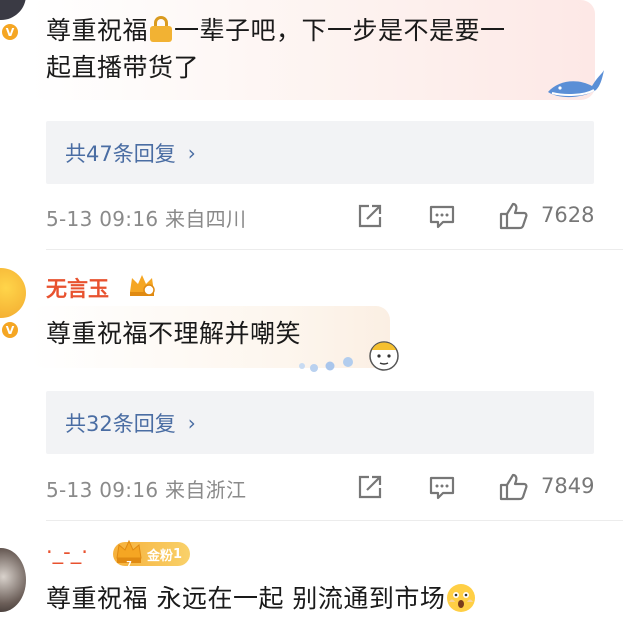 The width and height of the screenshot is (623, 633). I want to click on avatar, so click(13, 580).